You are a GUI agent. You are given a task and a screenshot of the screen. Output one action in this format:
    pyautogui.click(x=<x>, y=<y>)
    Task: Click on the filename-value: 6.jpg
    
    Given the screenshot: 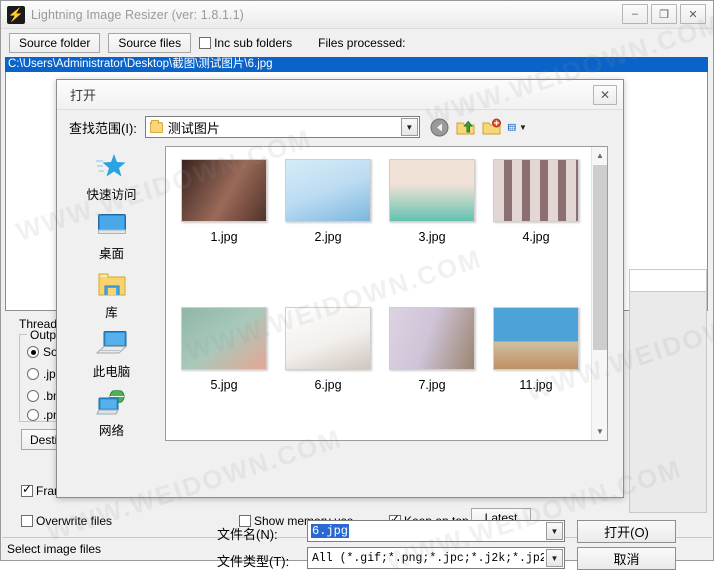 What is the action you would take?
    pyautogui.click(x=330, y=531)
    